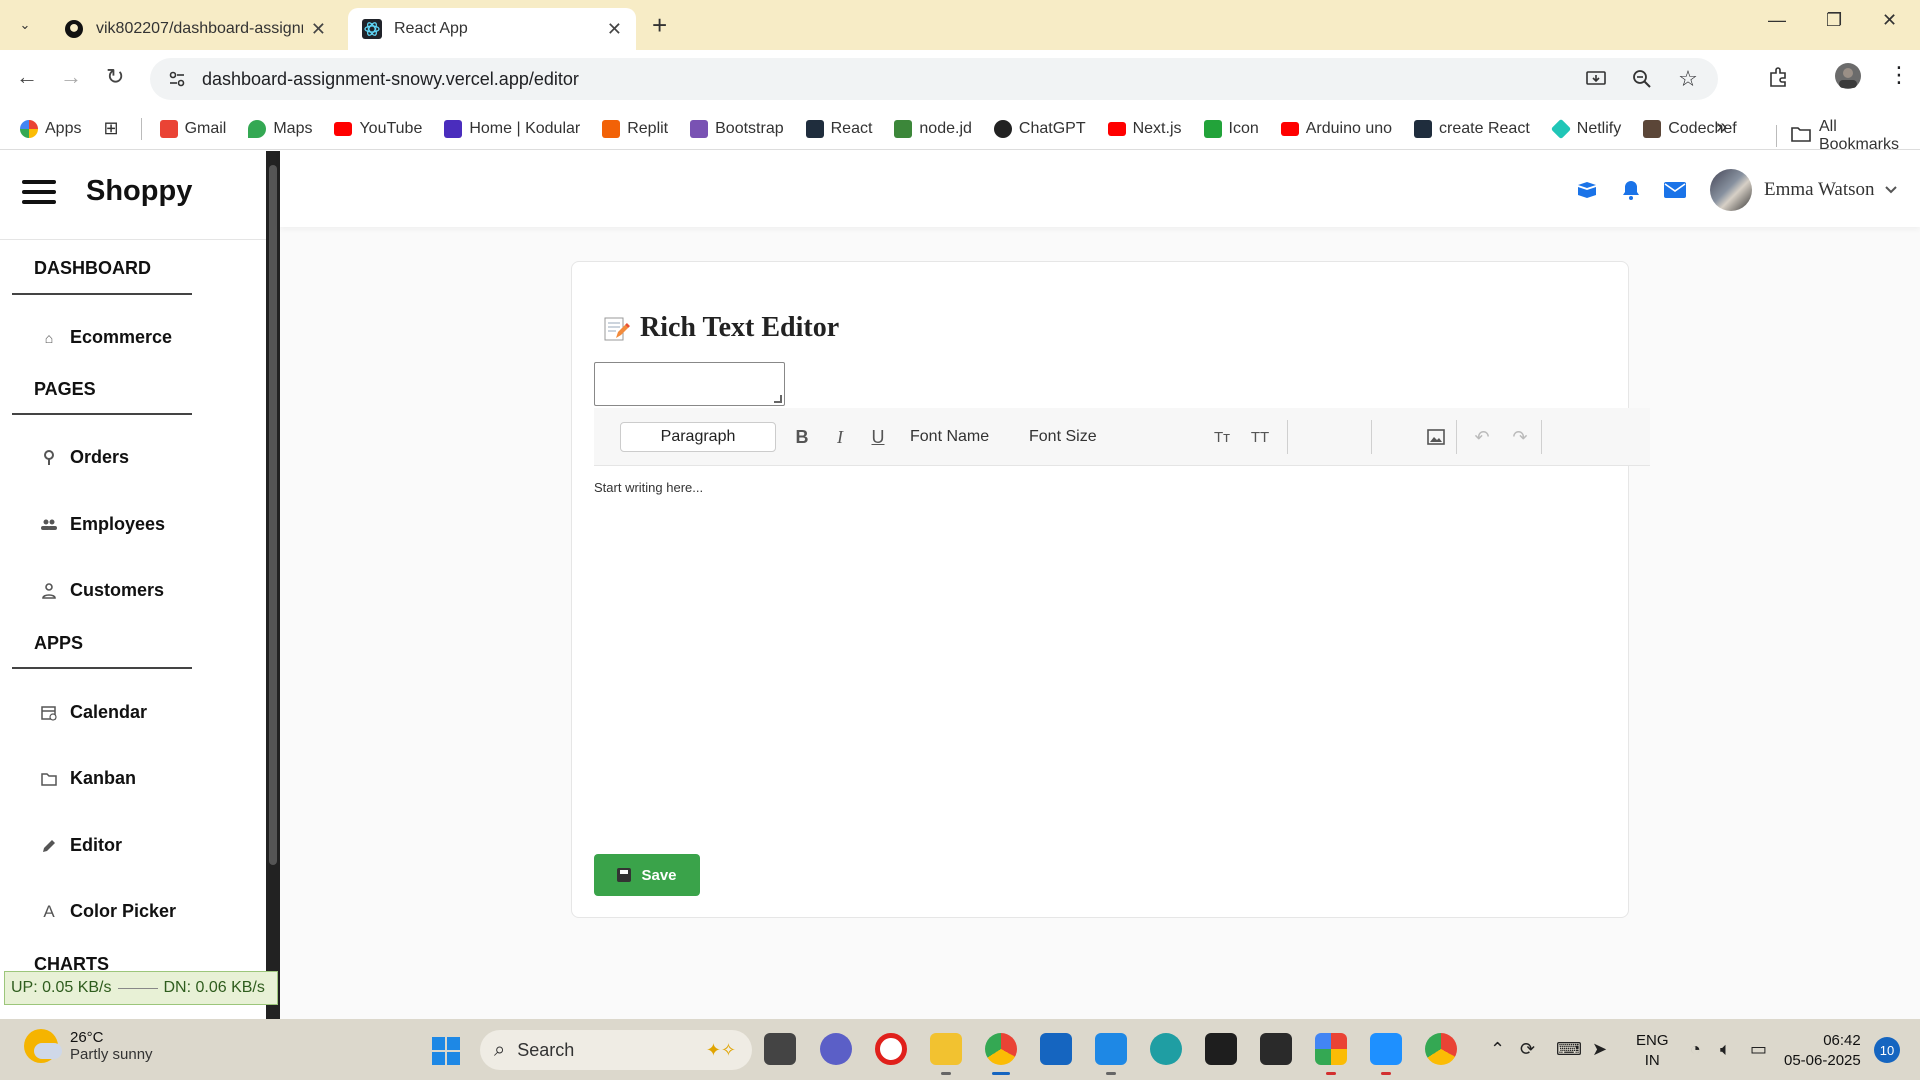 This screenshot has height=1080, width=1920. What do you see at coordinates (25, 25) in the screenshot?
I see `tab-search-button: ⌄` at bounding box center [25, 25].